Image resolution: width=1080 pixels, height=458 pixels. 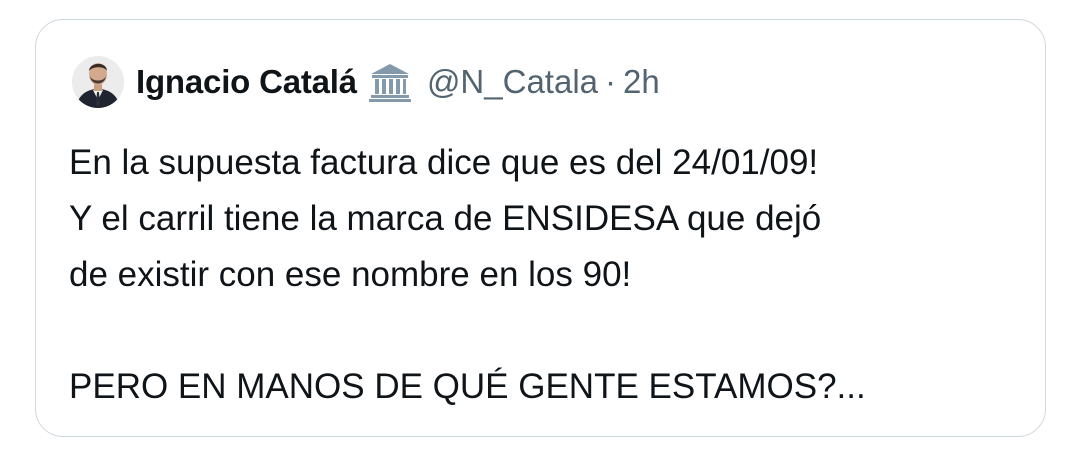 I want to click on tweet-header: Ignacio Catalá @N_Catala · 2h, so click(x=366, y=82).